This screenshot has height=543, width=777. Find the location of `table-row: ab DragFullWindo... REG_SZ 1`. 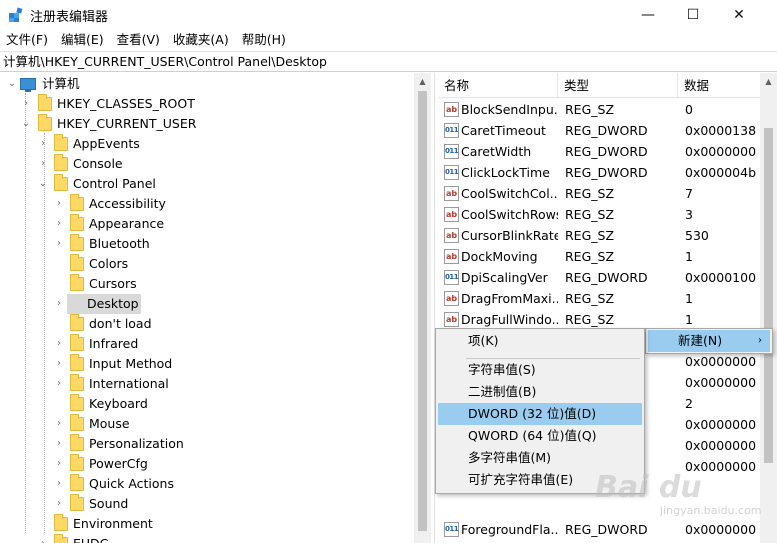

table-row: ab DragFullWindo... REG_SZ 1 is located at coordinates (599, 319).